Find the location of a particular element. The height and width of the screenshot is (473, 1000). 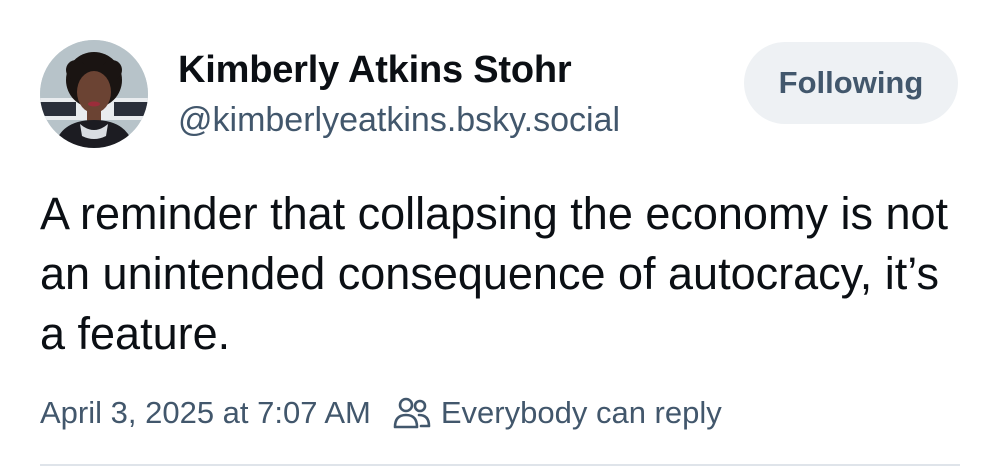

people-icon is located at coordinates (412, 413).